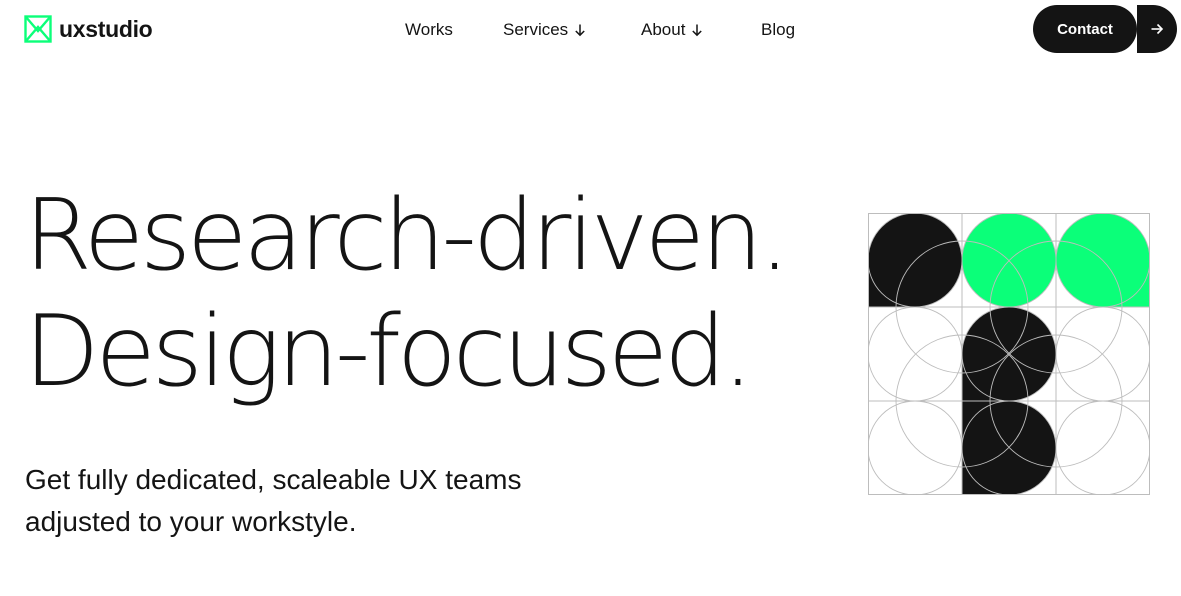 This screenshot has width=1181, height=596. I want to click on uxstudio-logo-icon, so click(38, 29).